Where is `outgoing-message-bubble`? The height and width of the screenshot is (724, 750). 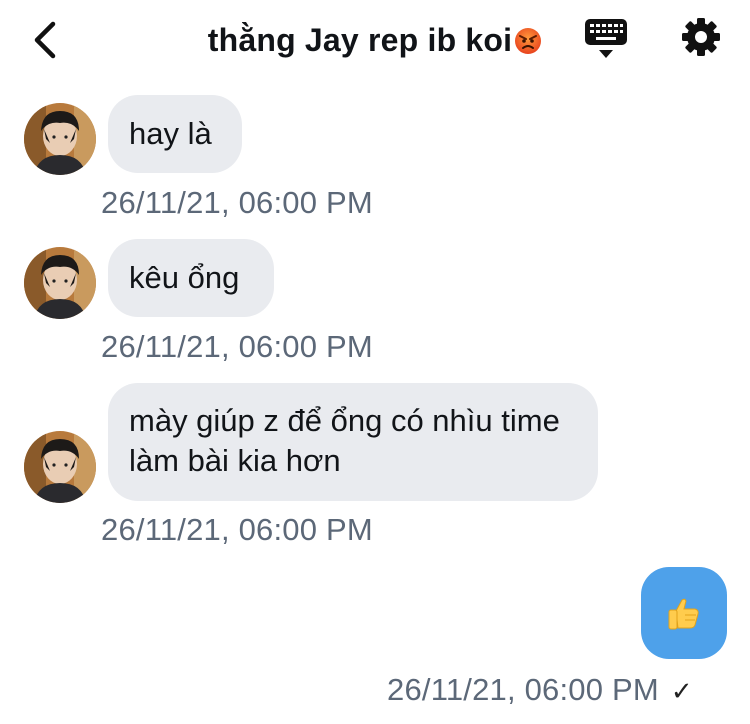
outgoing-message-bubble is located at coordinates (684, 613).